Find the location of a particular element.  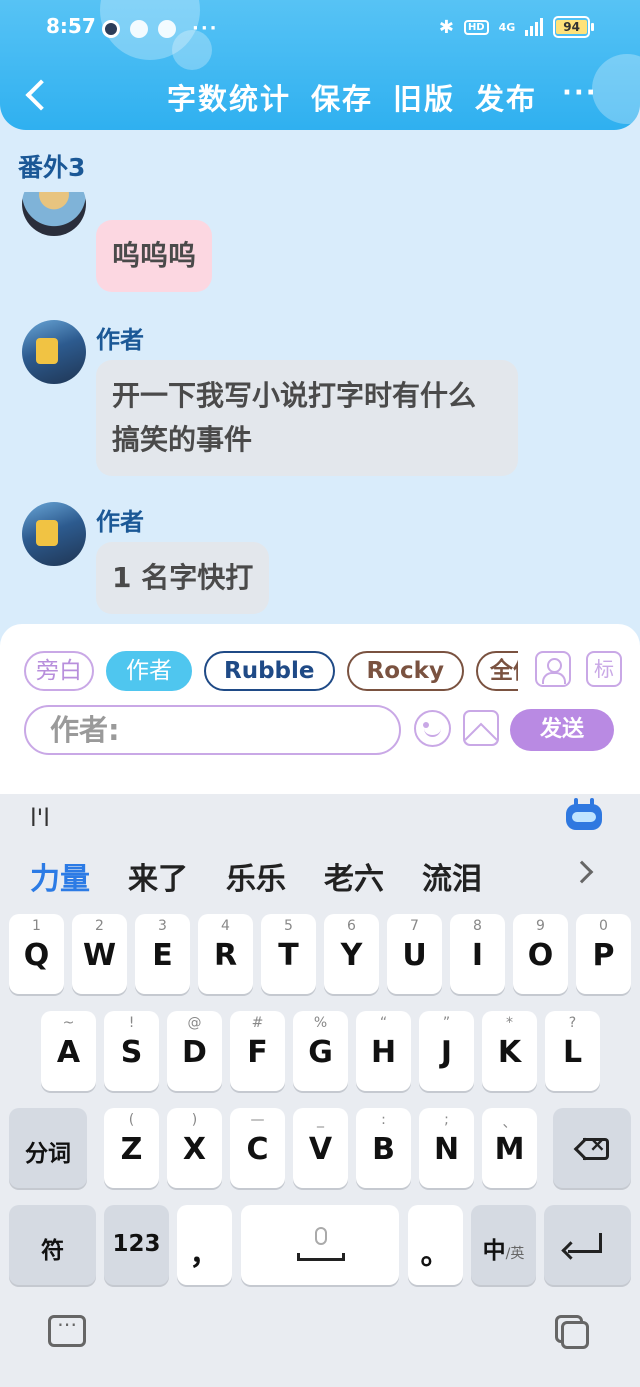

segment-key: 分词 is located at coordinates (48, 1148).